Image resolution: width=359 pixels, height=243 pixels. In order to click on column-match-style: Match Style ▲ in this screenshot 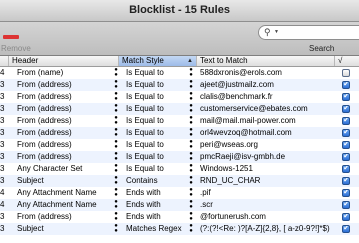, I will do `click(158, 61)`.